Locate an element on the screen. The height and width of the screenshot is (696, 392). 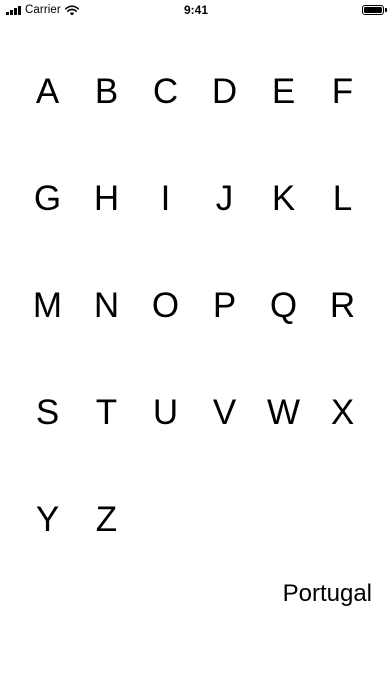
letter-button-v: V is located at coordinates (224, 413).